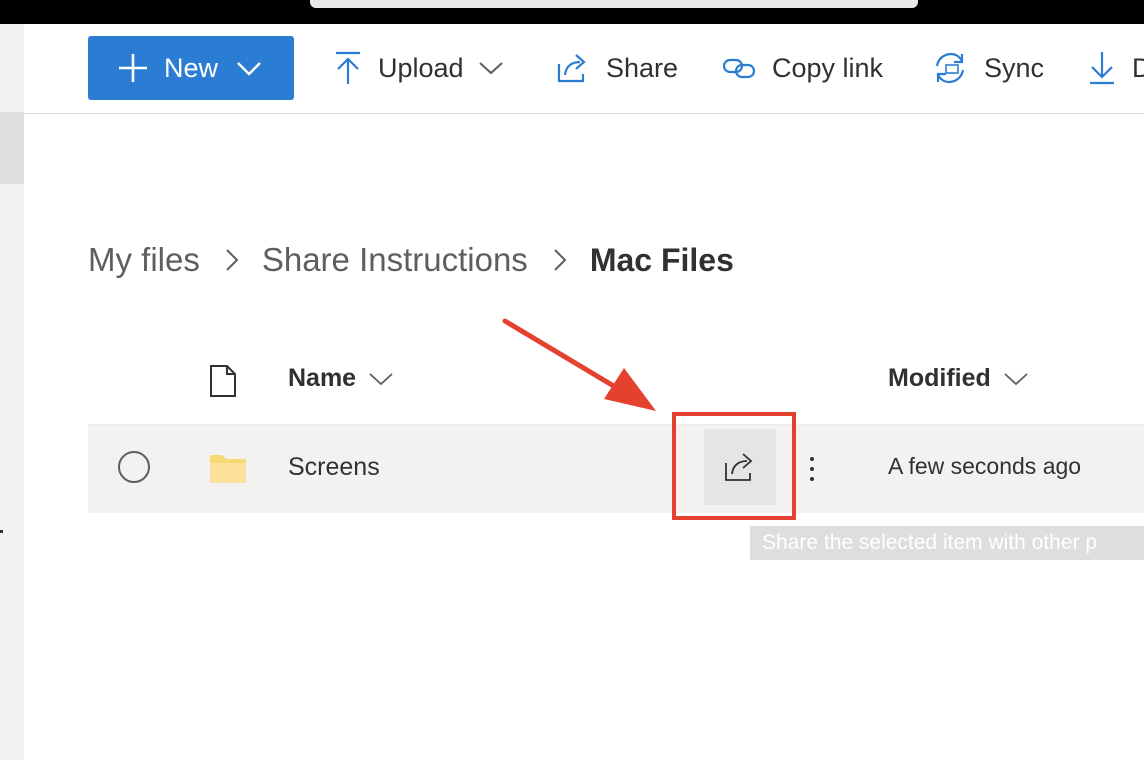  Describe the element at coordinates (930, 542) in the screenshot. I see `tooltip-text: Share the selected item with other p` at that location.